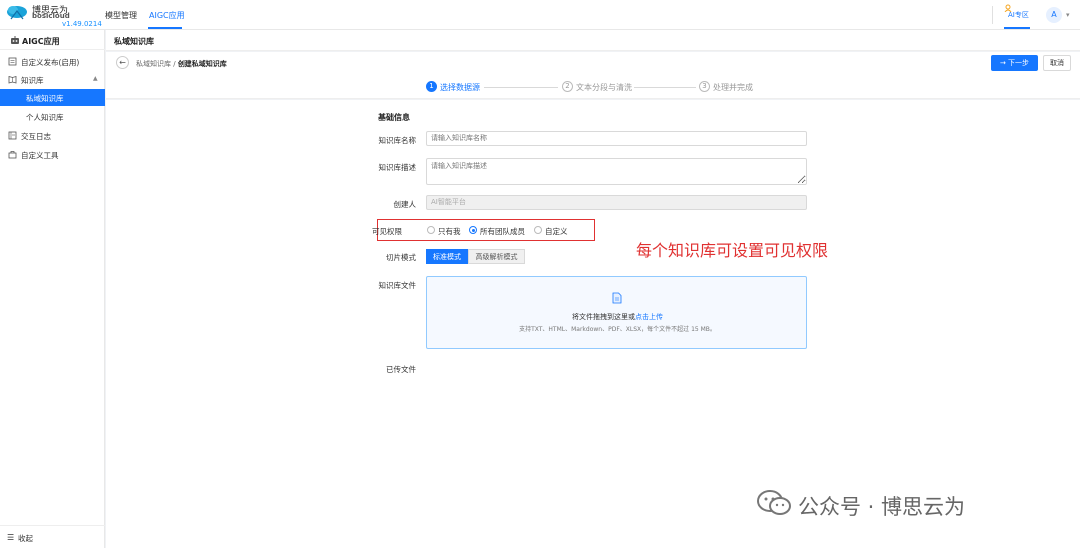 This screenshot has height=548, width=1080. What do you see at coordinates (649, 317) in the screenshot?
I see `click-upload-link: 点击上传` at bounding box center [649, 317].